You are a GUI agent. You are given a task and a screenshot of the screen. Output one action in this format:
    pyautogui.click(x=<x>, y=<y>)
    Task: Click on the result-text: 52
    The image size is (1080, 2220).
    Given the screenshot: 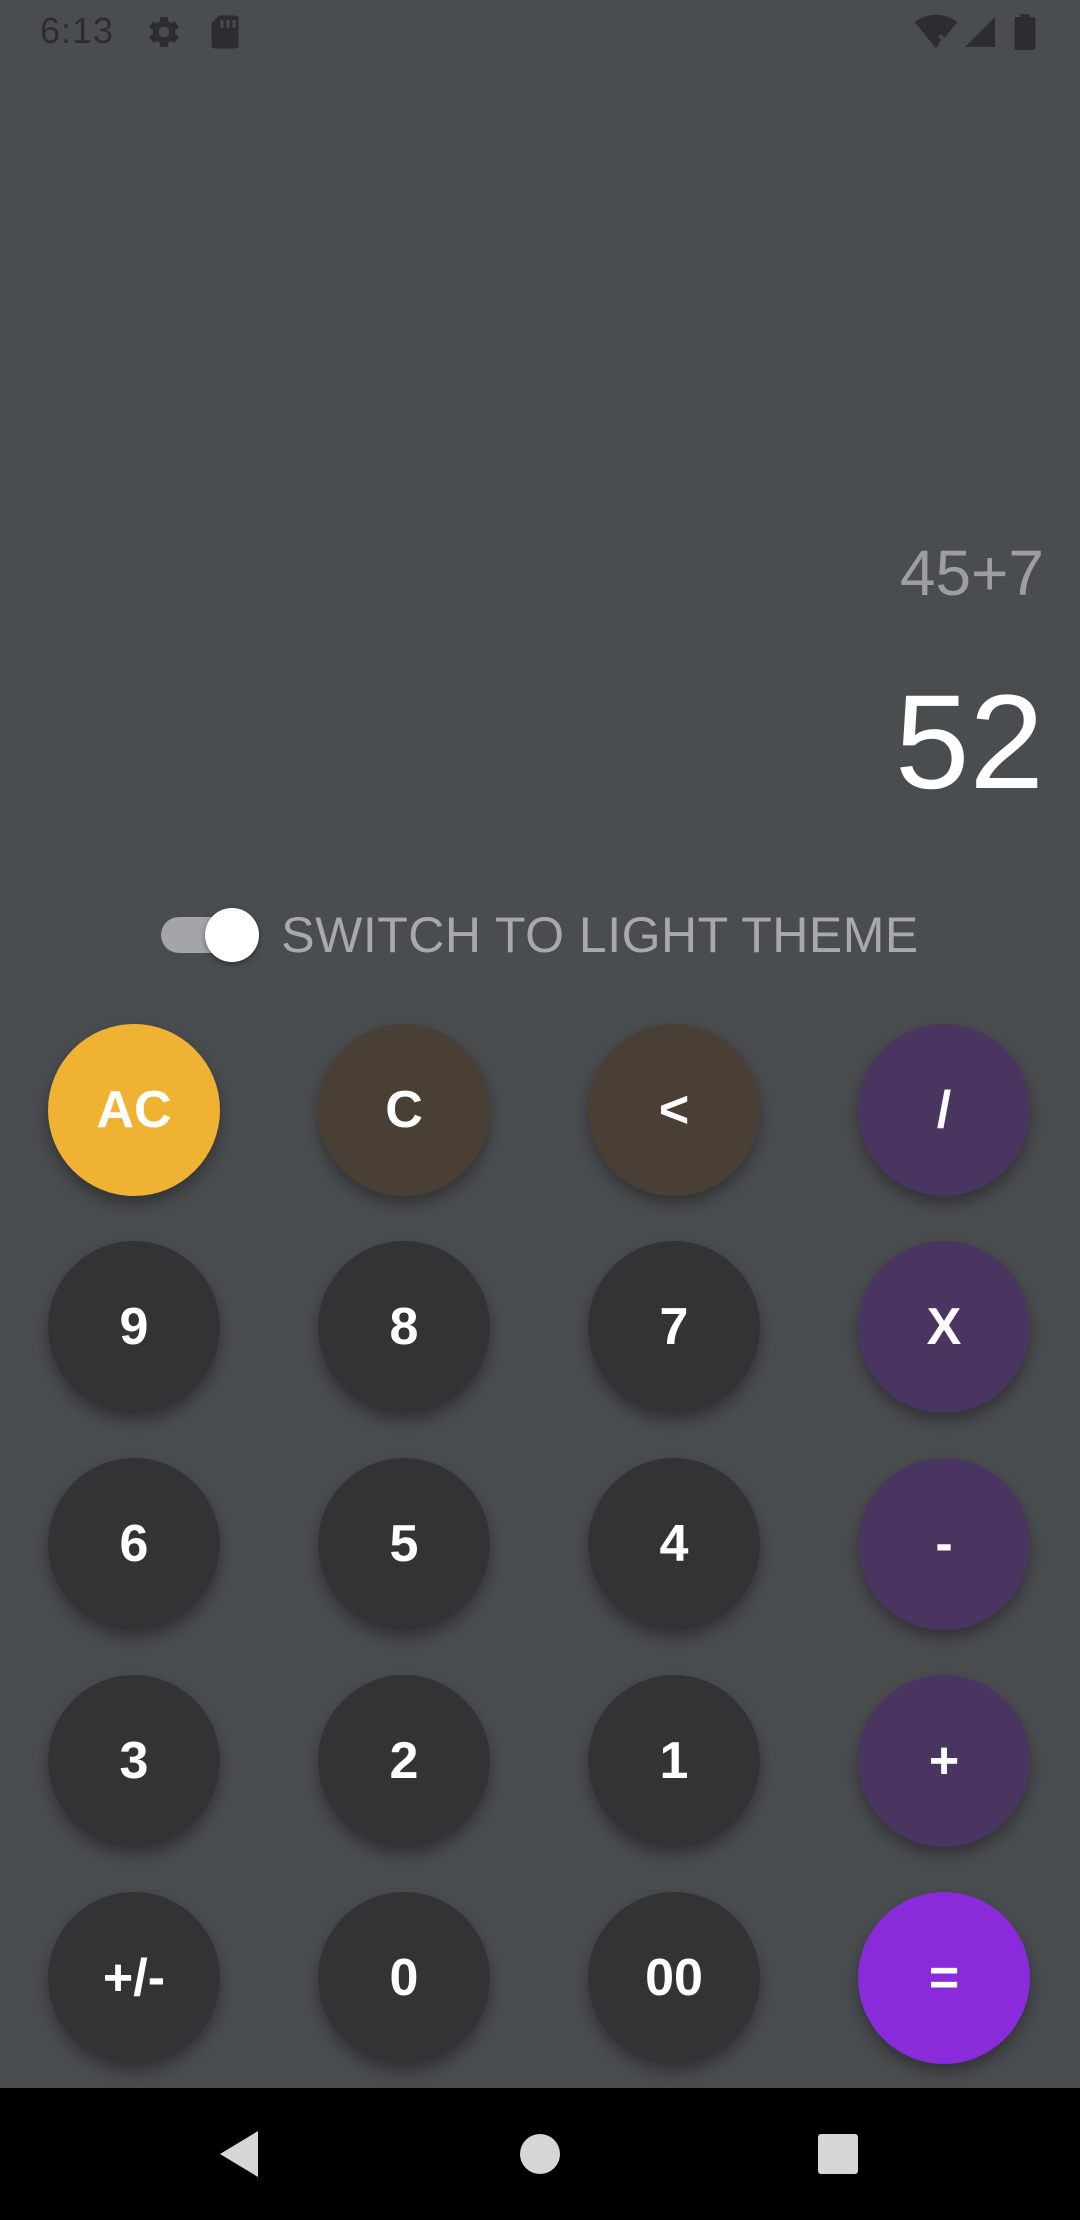 What is the action you would take?
    pyautogui.click(x=969, y=742)
    